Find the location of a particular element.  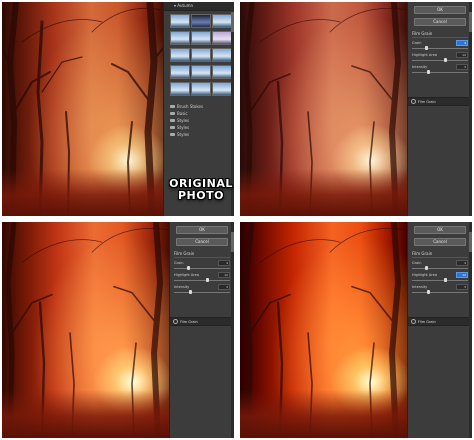

label-line-2: PHOTO is located at coordinates (201, 195).